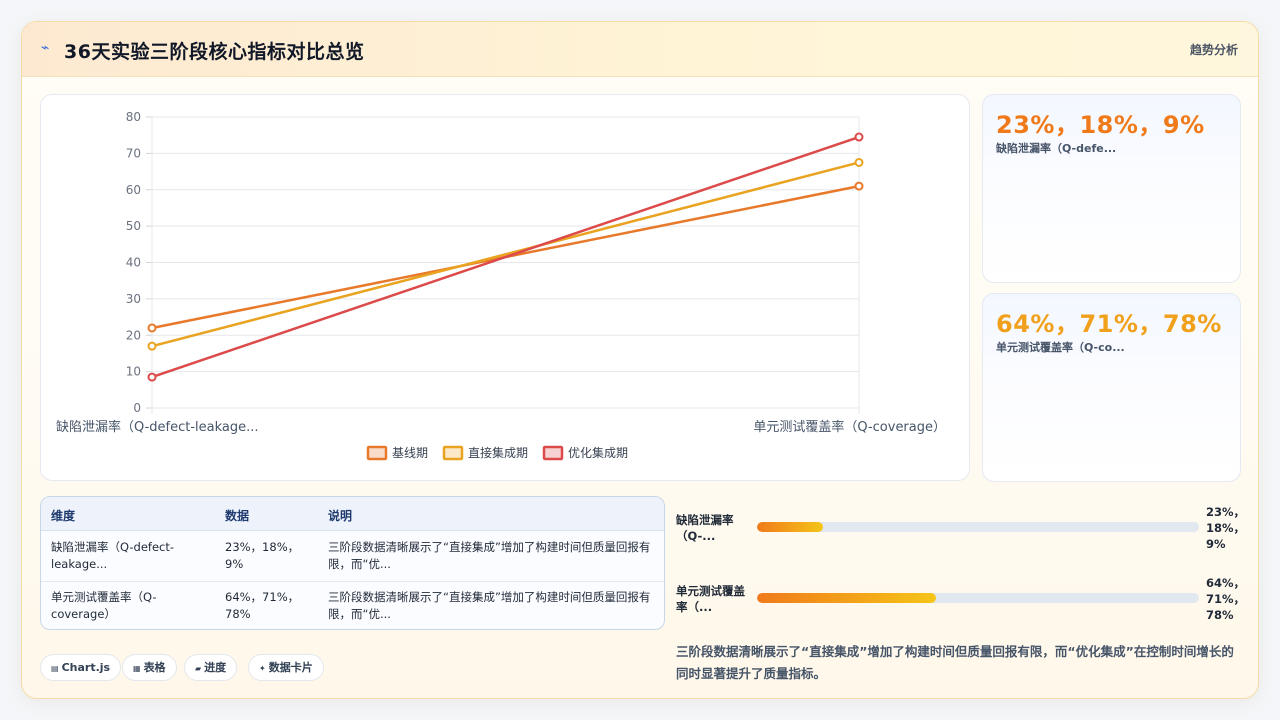  I want to click on chip-progress: ▰ 进度, so click(211, 667).